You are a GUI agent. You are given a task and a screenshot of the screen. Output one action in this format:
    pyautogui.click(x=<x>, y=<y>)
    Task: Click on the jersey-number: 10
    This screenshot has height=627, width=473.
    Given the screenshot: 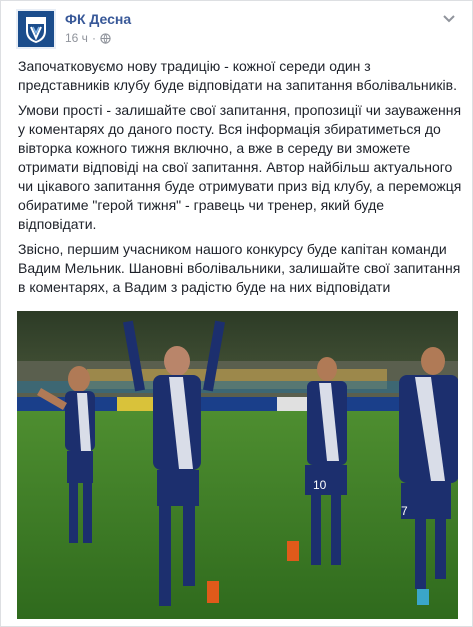 What is the action you would take?
    pyautogui.click(x=320, y=485)
    